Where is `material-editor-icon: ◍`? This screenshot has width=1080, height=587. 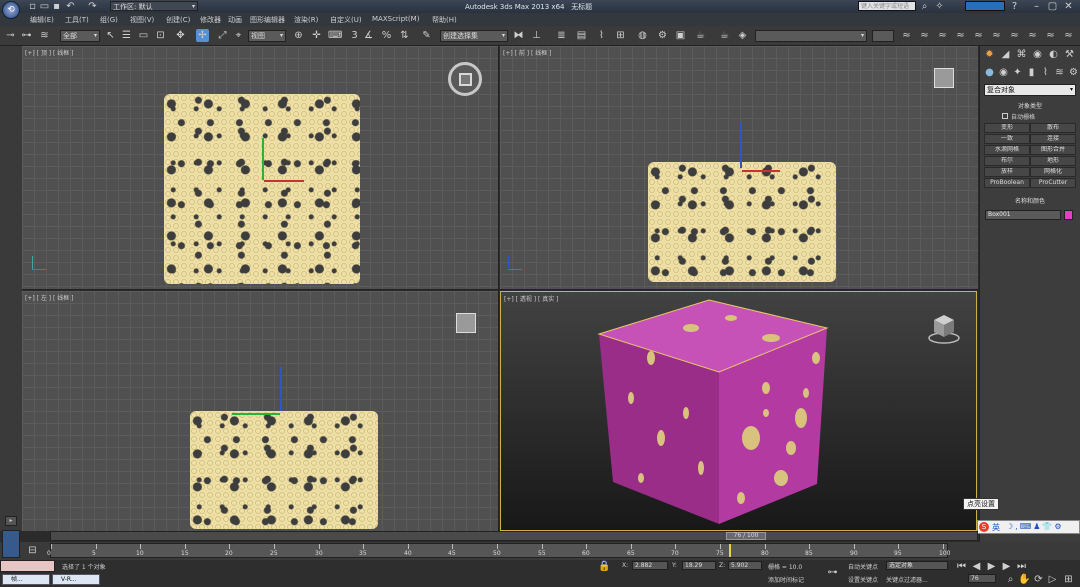
material-editor-icon: ◍ is located at coordinates (642, 35).